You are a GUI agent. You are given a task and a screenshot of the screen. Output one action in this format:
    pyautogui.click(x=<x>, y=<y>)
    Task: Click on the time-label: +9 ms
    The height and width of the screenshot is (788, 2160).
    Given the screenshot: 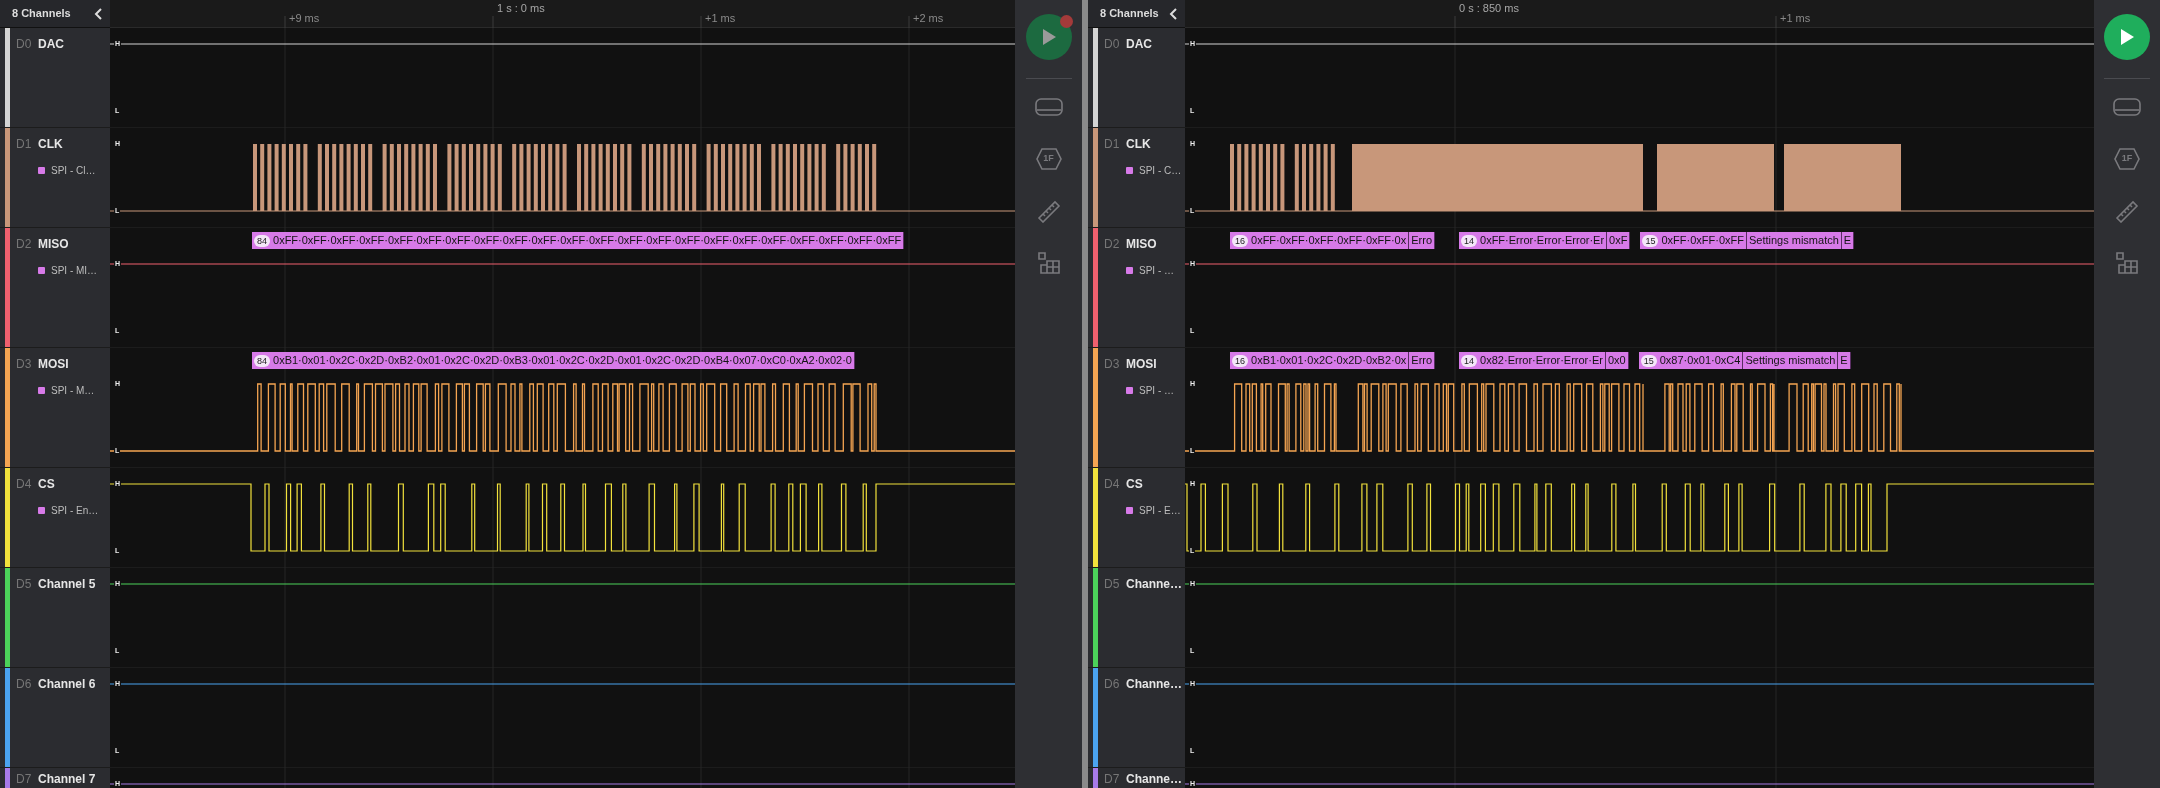 What is the action you would take?
    pyautogui.click(x=304, y=18)
    